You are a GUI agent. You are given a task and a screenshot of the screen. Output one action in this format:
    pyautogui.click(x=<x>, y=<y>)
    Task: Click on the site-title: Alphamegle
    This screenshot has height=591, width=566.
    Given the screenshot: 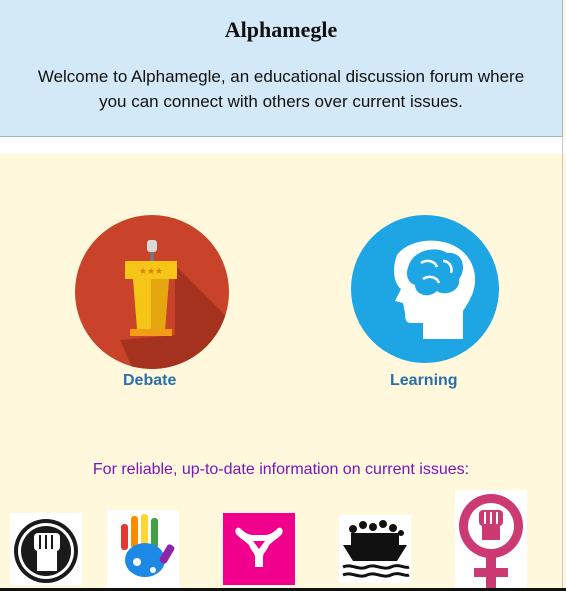 What is the action you would take?
    pyautogui.click(x=281, y=29)
    